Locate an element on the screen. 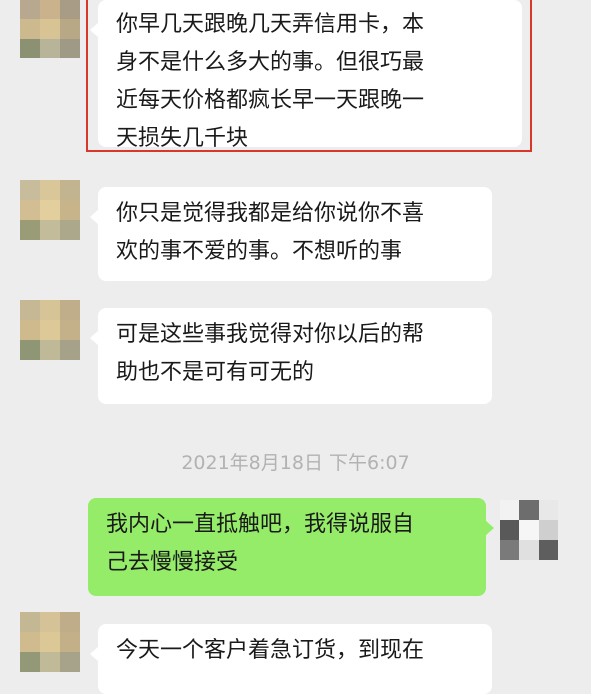 The image size is (591, 694). self-avatar-icon is located at coordinates (529, 530).